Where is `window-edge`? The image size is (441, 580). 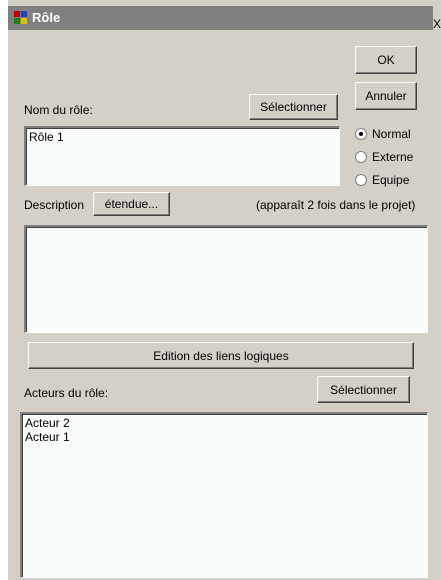 window-edge is located at coordinates (4, 290).